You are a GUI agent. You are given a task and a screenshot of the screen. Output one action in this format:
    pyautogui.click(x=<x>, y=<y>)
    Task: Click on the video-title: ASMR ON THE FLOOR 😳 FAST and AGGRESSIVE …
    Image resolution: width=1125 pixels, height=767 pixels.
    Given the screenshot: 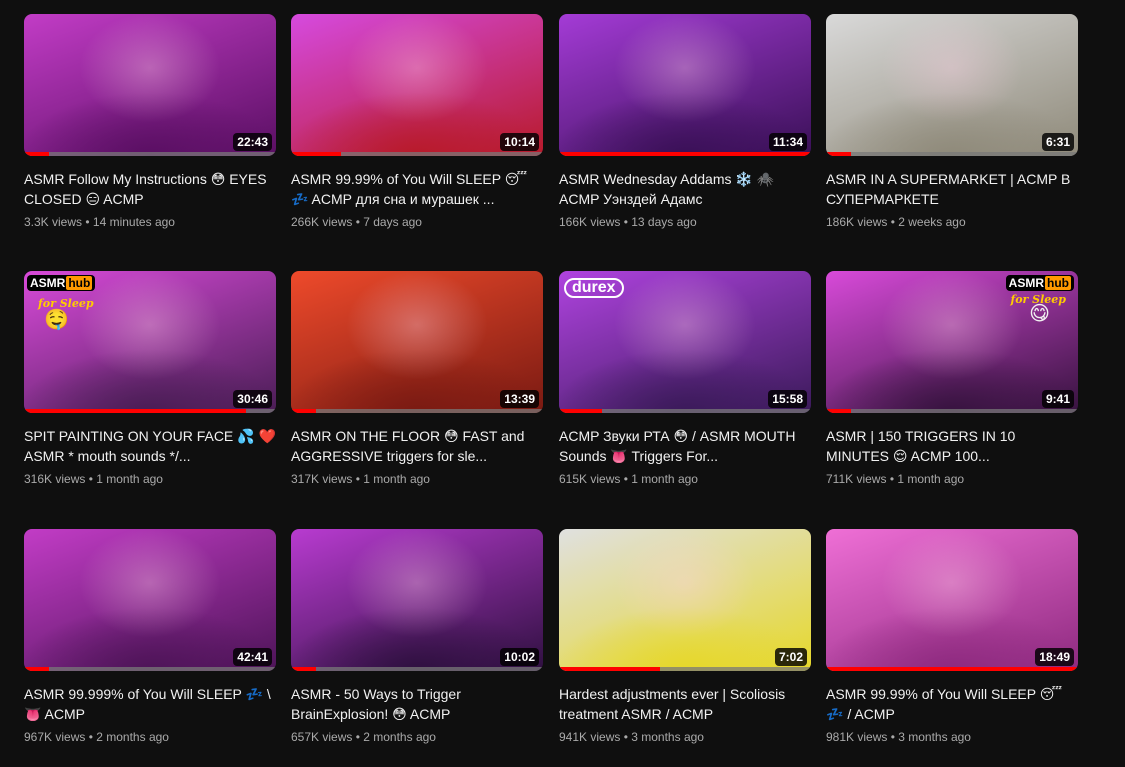 What is the action you would take?
    pyautogui.click(x=417, y=446)
    